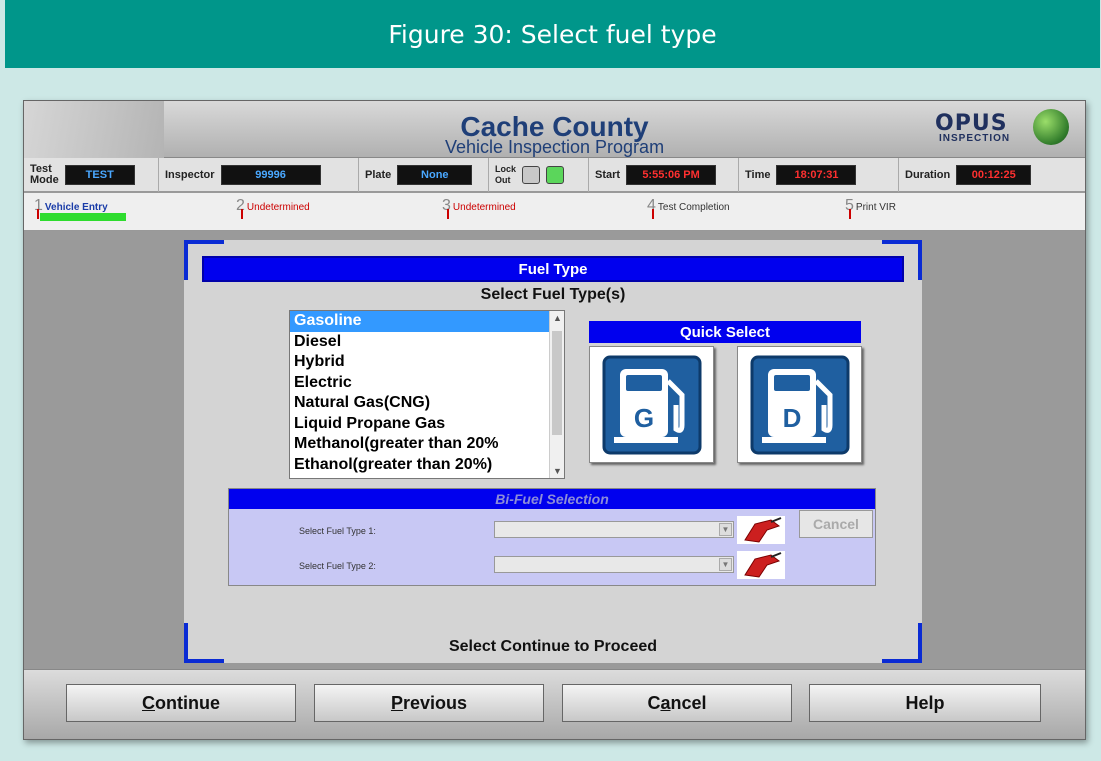  I want to click on button-bar: Continue Previous Ca ncel Help, so click(554, 704).